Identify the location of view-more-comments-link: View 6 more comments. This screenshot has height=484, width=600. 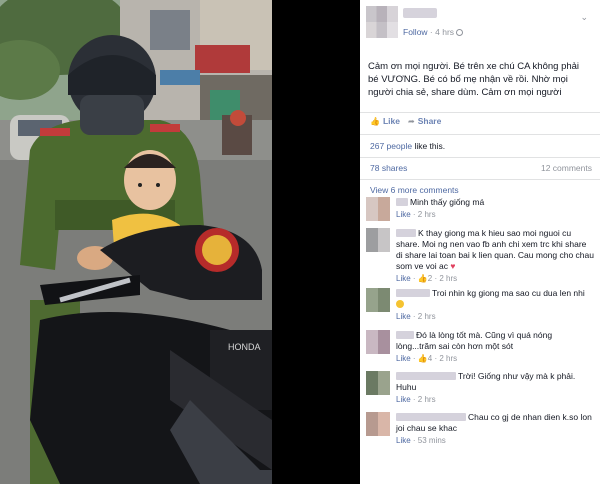
(414, 190).